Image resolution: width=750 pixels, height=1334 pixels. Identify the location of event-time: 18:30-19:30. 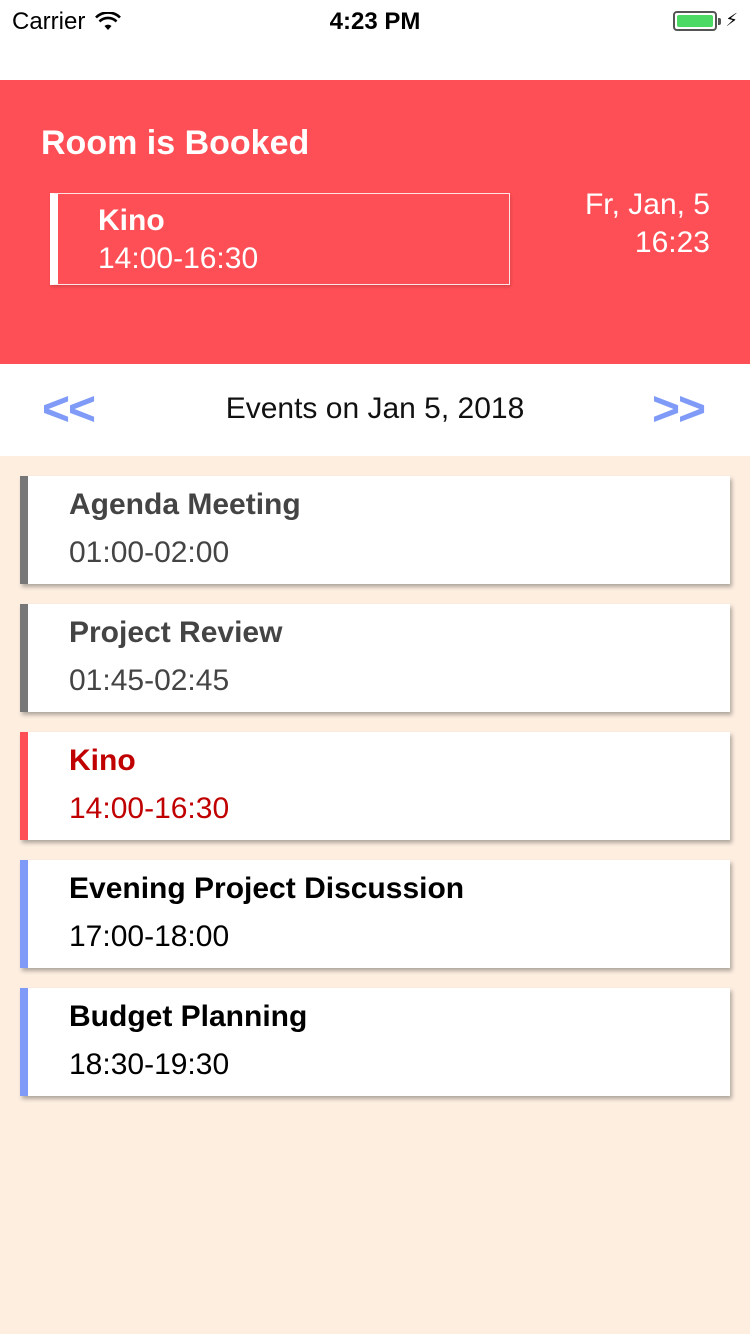
(149, 1064).